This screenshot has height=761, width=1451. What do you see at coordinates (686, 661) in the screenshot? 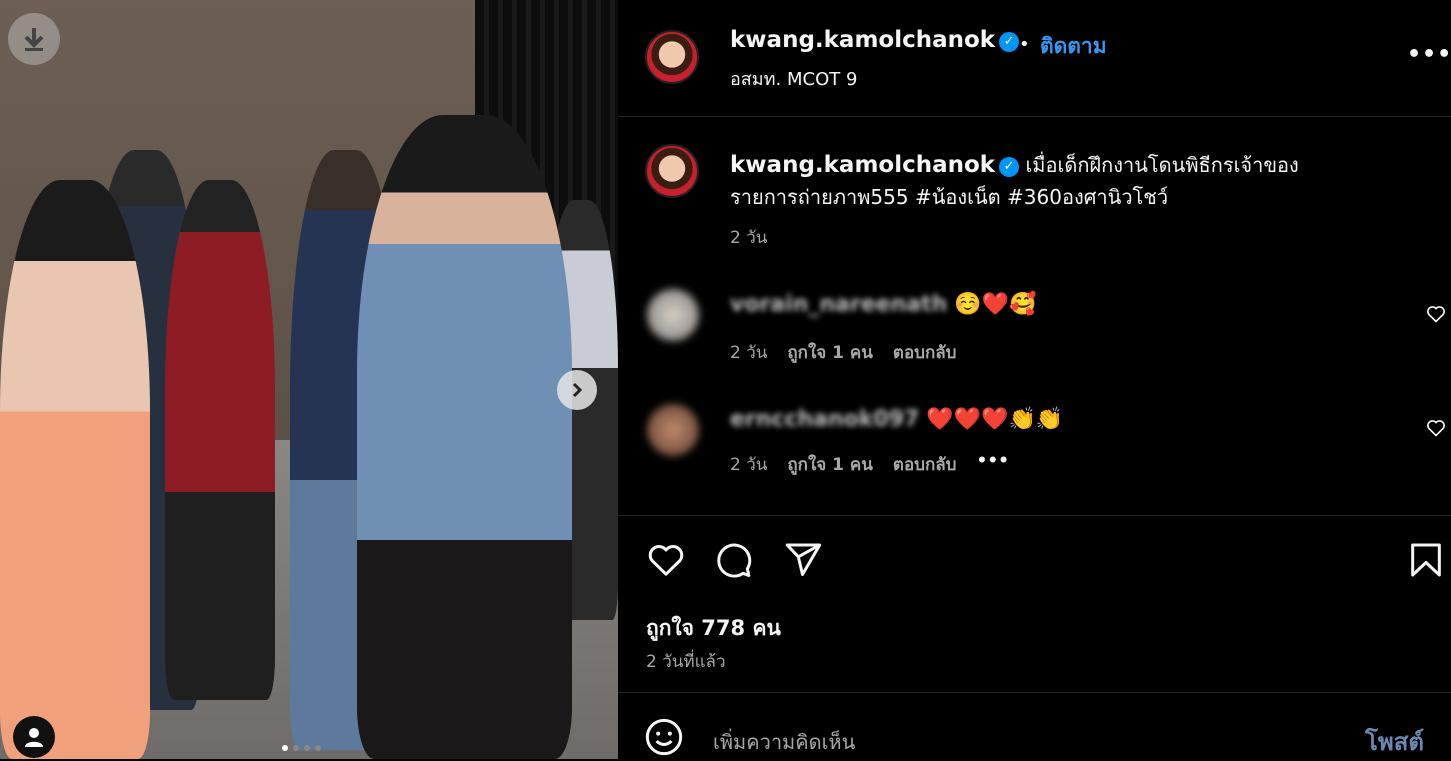
I see `post-timestamp: 2 วันที่แล้ว` at bounding box center [686, 661].